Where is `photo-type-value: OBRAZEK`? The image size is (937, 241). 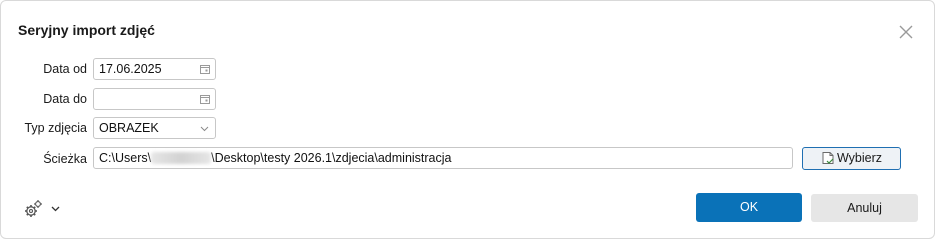
photo-type-value: OBRAZEK is located at coordinates (129, 128).